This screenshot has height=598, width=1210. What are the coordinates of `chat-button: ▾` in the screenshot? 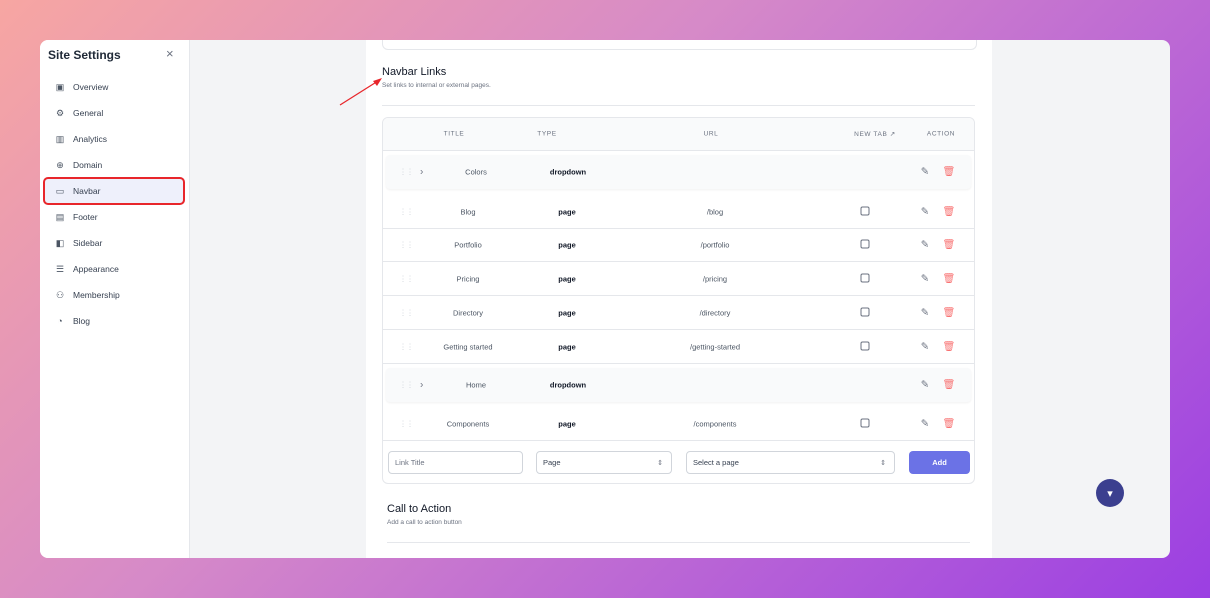 It's located at (1110, 493).